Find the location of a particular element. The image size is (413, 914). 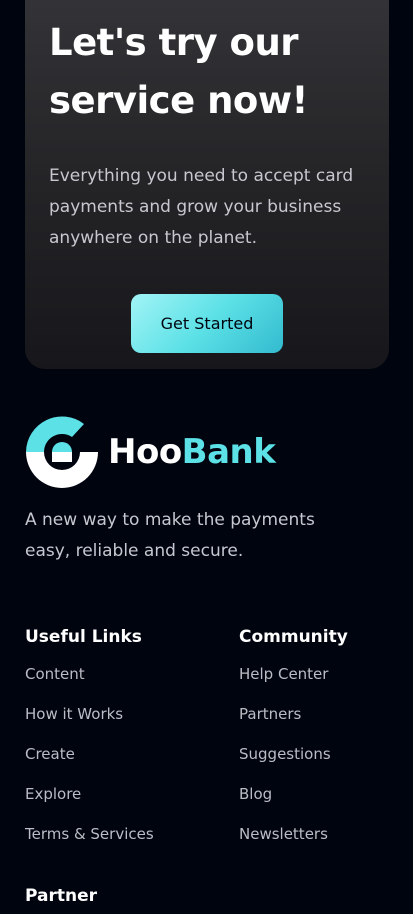

brand-name-part1: Hoo is located at coordinates (145, 452).